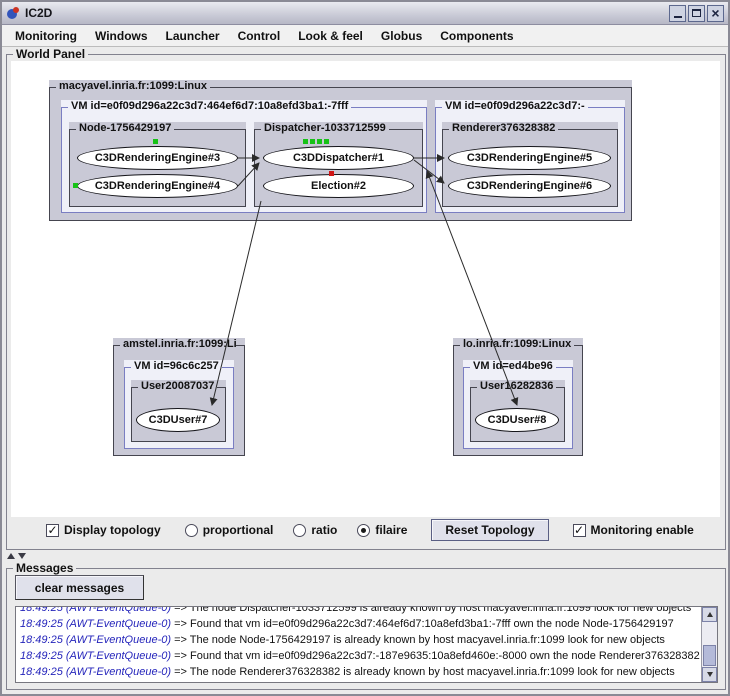 The width and height of the screenshot is (730, 696). Describe the element at coordinates (330, 36) in the screenshot. I see `menu-look-and-feel: Look & feel` at that location.